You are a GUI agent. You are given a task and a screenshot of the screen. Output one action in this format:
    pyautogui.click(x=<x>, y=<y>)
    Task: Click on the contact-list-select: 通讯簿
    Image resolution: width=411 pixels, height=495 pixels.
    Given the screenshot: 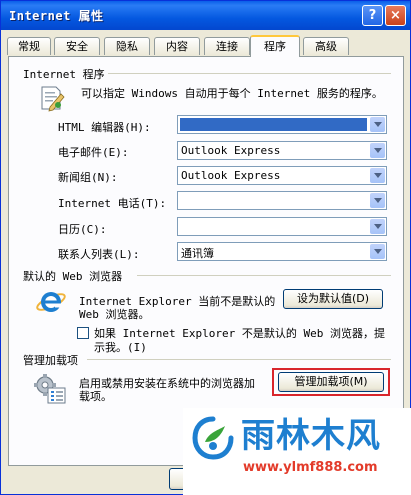 What is the action you would take?
    pyautogui.click(x=282, y=251)
    